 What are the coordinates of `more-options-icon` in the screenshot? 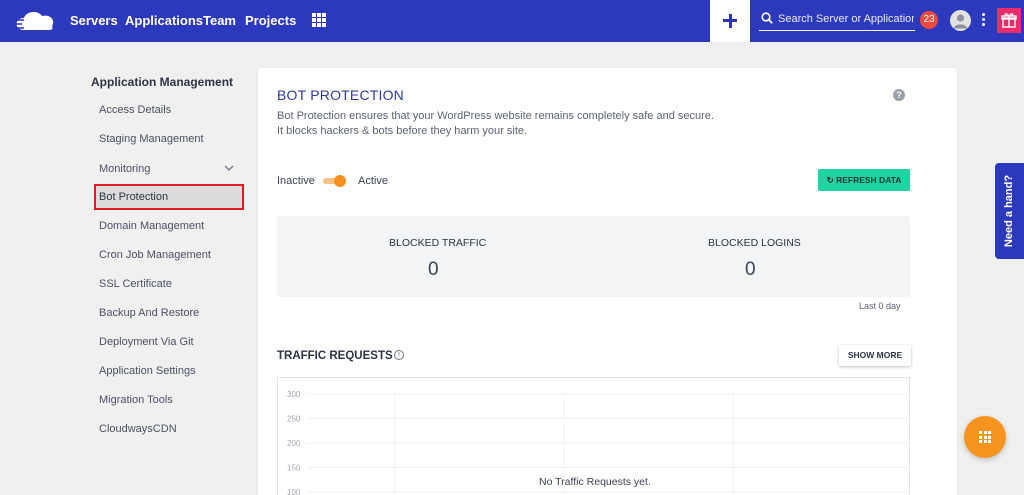 It's located at (984, 21).